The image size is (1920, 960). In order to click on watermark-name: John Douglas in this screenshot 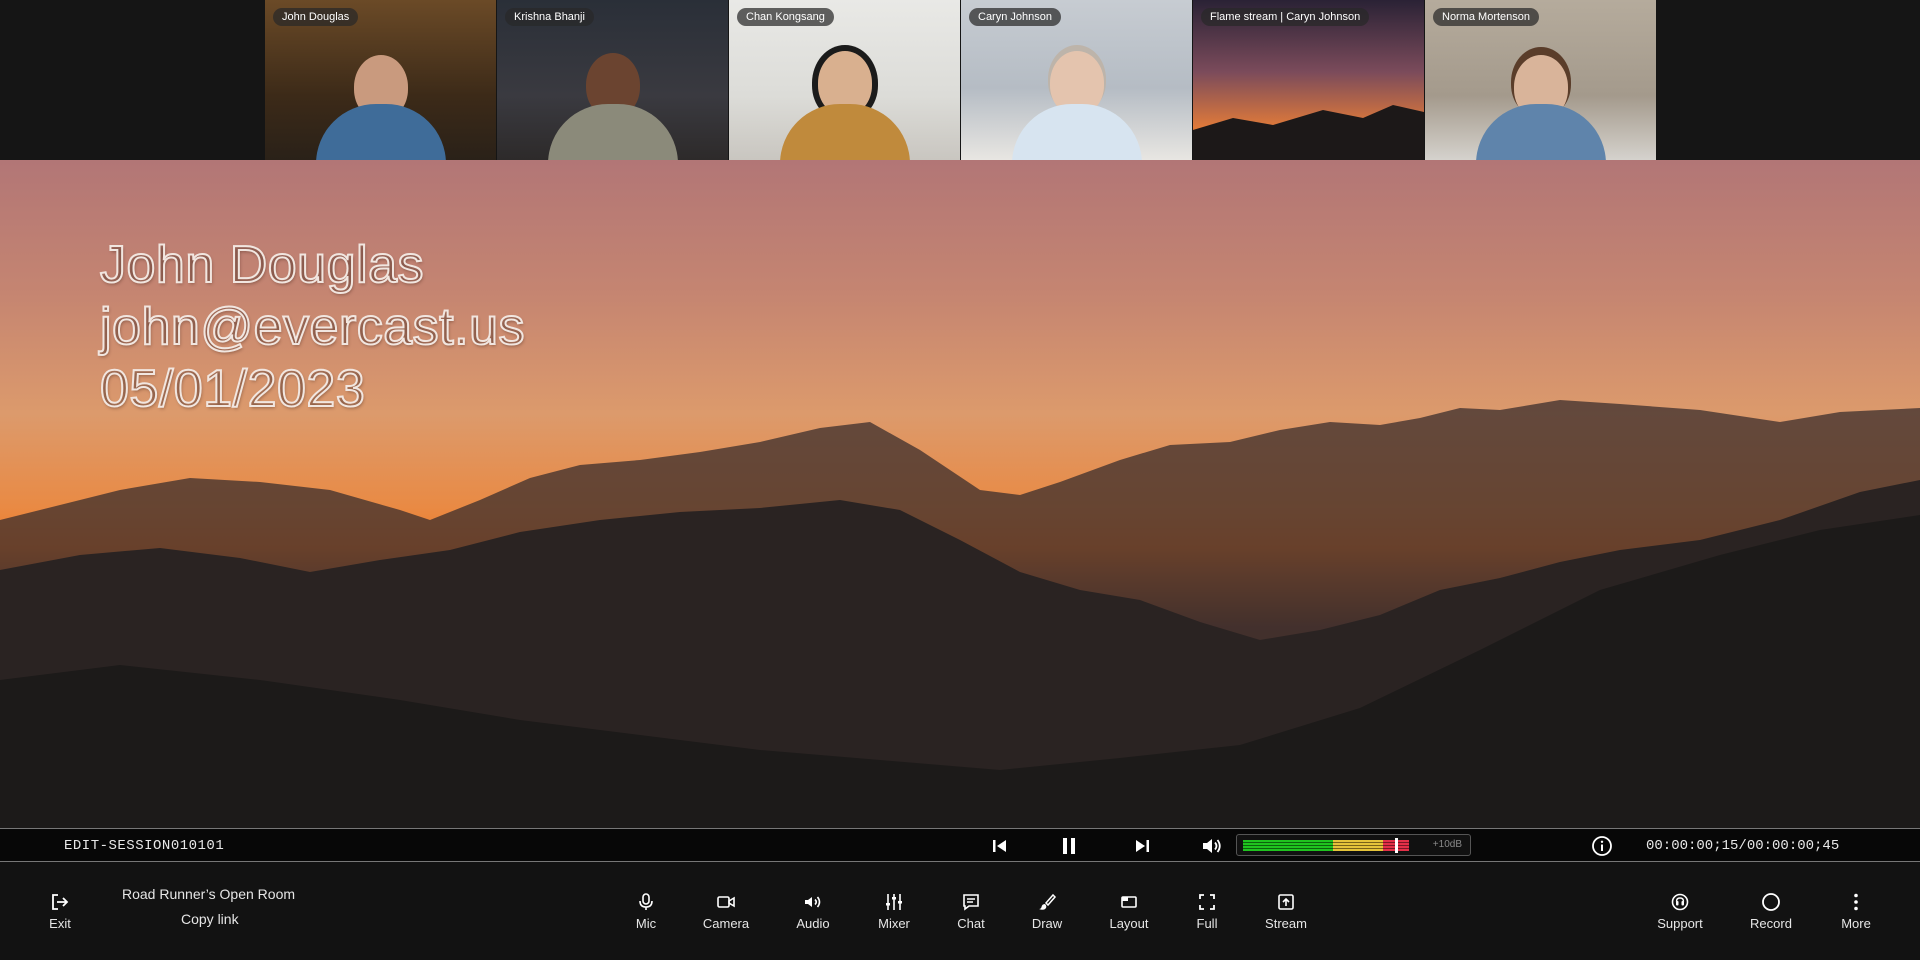, I will do `click(262, 265)`.